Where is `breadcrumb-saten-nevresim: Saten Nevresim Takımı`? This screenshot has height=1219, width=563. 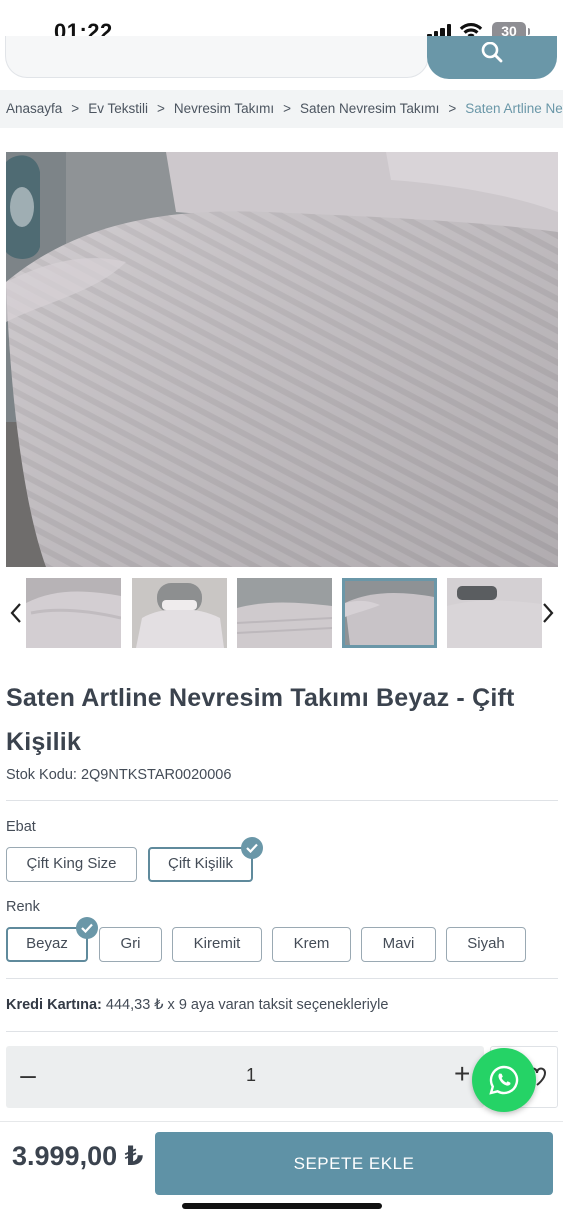 breadcrumb-saten-nevresim: Saten Nevresim Takımı is located at coordinates (369, 108).